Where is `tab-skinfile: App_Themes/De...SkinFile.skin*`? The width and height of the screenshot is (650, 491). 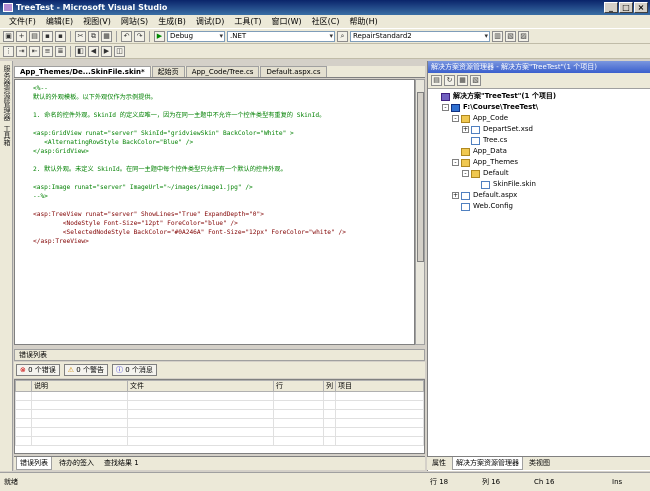 tab-skinfile: App_Themes/De...SkinFile.skin* is located at coordinates (82, 71).